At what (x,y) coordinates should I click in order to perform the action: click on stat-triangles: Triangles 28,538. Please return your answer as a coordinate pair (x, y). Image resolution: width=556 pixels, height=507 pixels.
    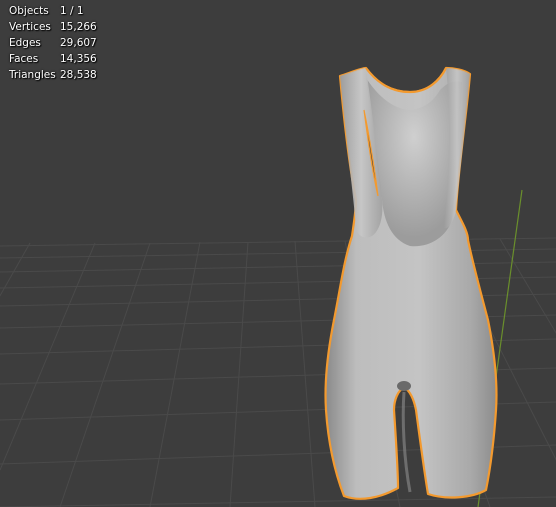
    Looking at the image, I should click on (53, 75).